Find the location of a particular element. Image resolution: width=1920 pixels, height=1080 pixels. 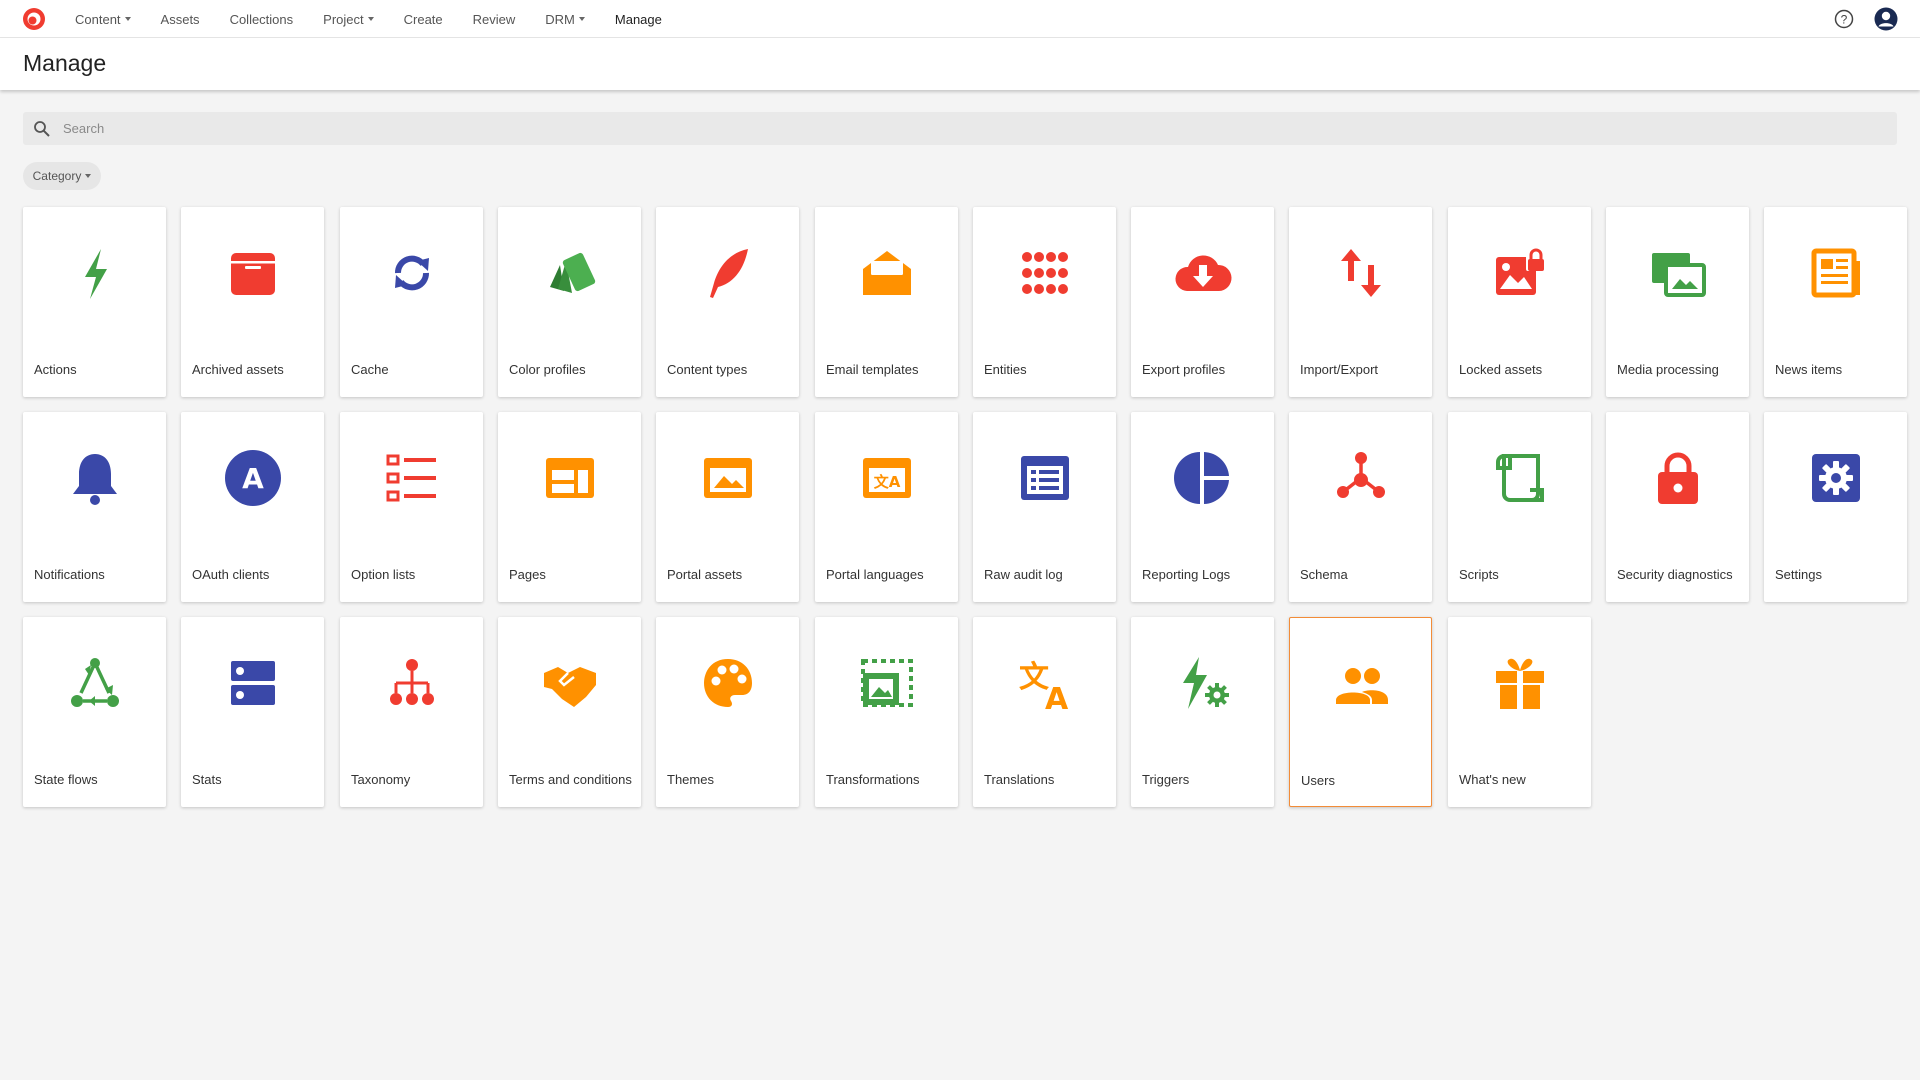

bolt-gear-icon is located at coordinates (1206, 683).